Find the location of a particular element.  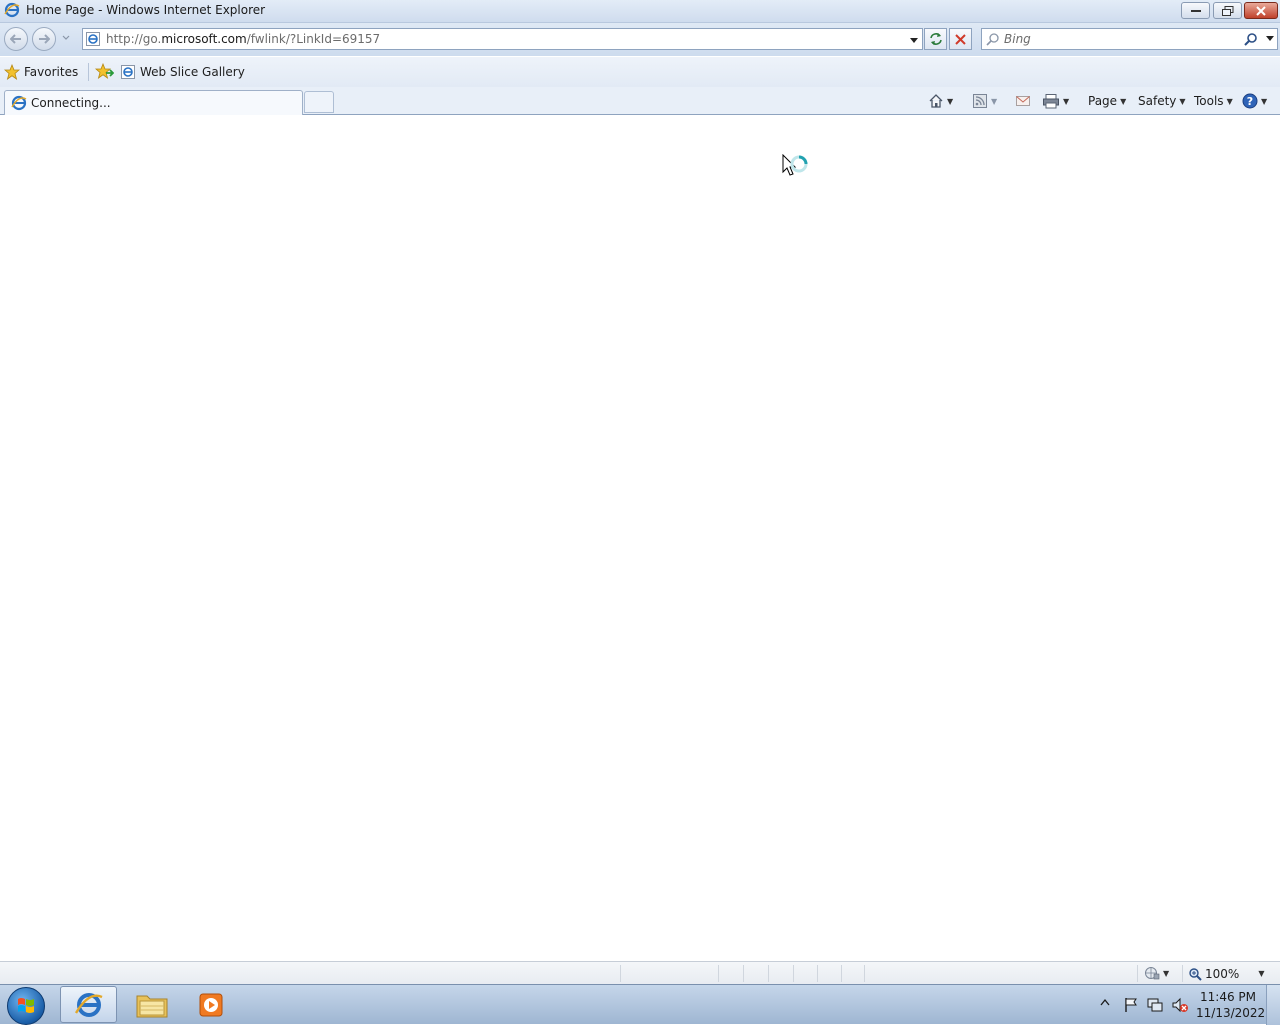

windows-logo-icon is located at coordinates (26, 1005).